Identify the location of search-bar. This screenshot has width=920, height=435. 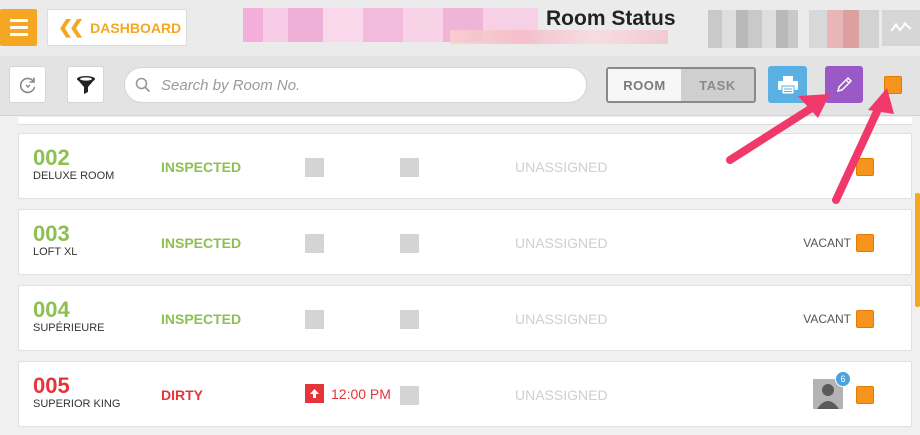
(355, 85).